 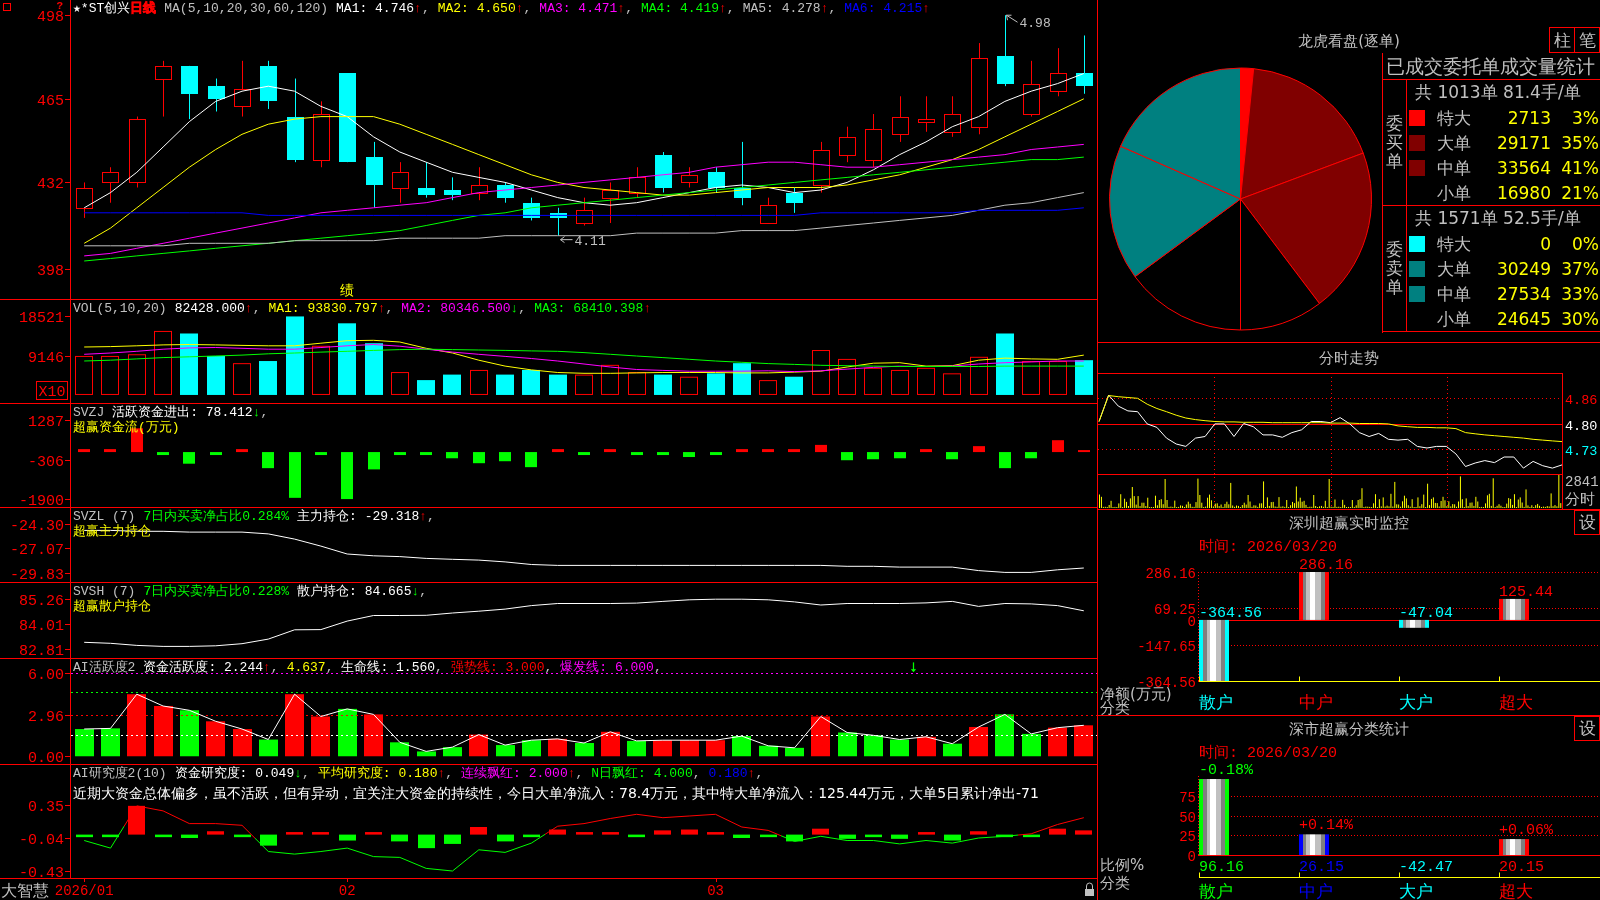 I want to click on value-label: 125.44, so click(x=1526, y=592).